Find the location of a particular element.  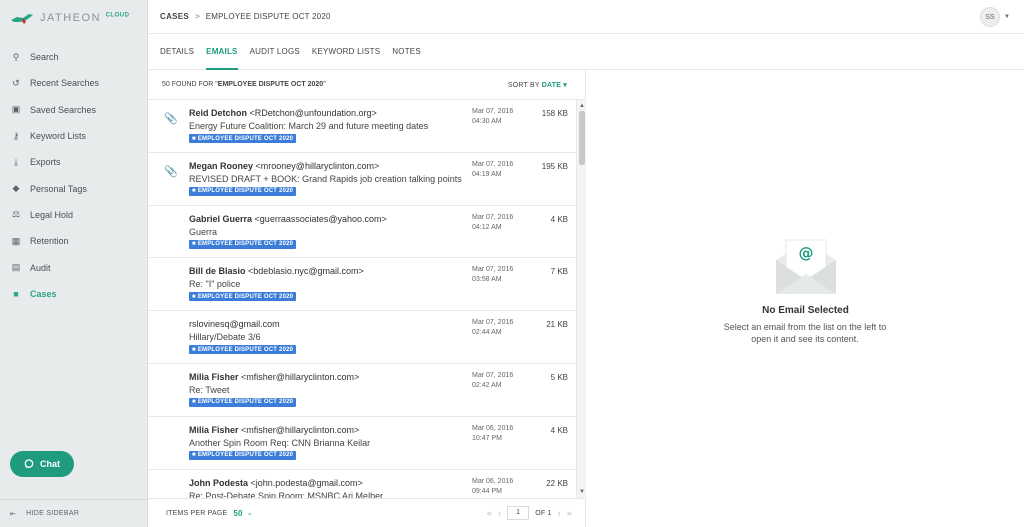

tab-details: DETAILS is located at coordinates (177, 52).